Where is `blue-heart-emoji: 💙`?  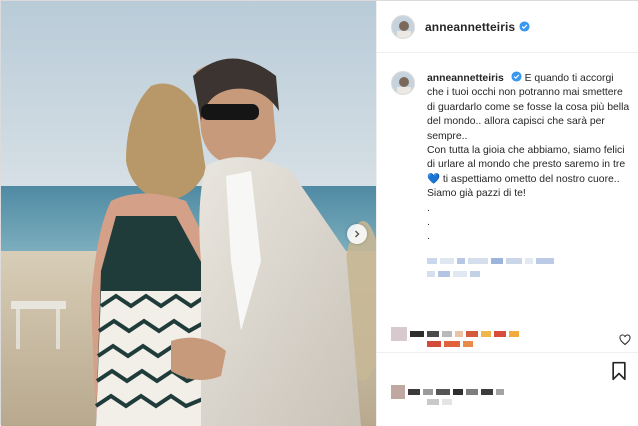 blue-heart-emoji: 💙 is located at coordinates (433, 179).